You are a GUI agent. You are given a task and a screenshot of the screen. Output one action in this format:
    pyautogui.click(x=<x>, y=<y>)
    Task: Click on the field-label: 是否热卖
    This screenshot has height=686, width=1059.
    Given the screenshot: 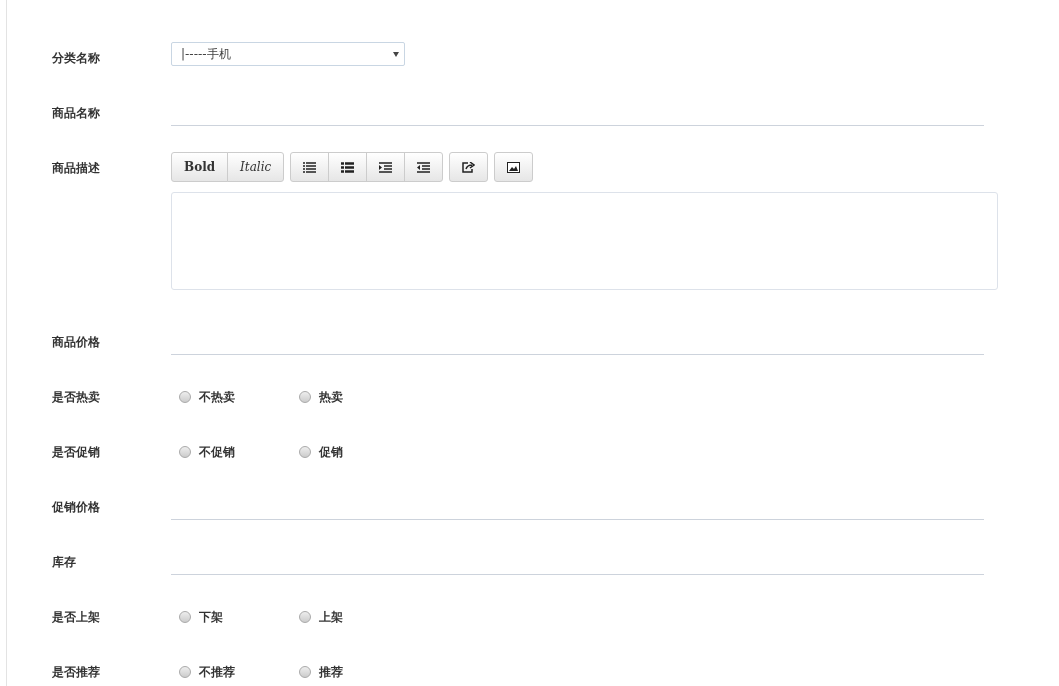 What is the action you would take?
    pyautogui.click(x=76, y=397)
    